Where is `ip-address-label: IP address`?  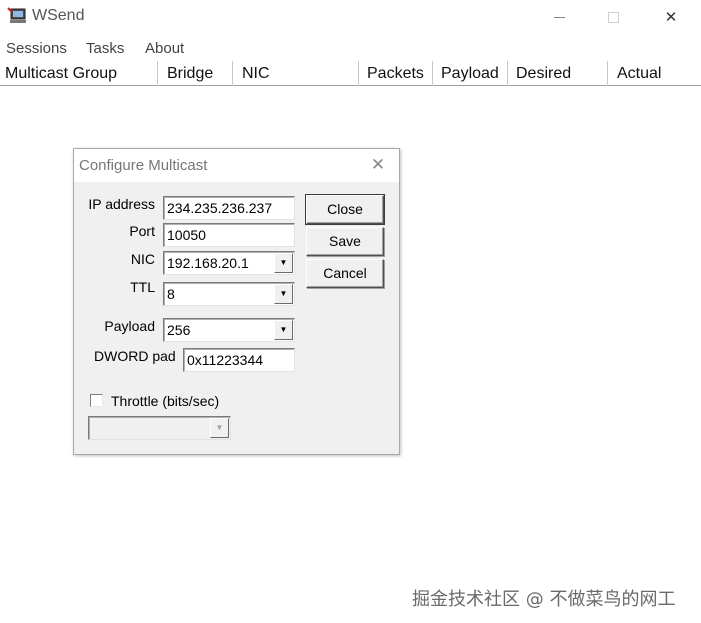 ip-address-label: IP address is located at coordinates (121, 204).